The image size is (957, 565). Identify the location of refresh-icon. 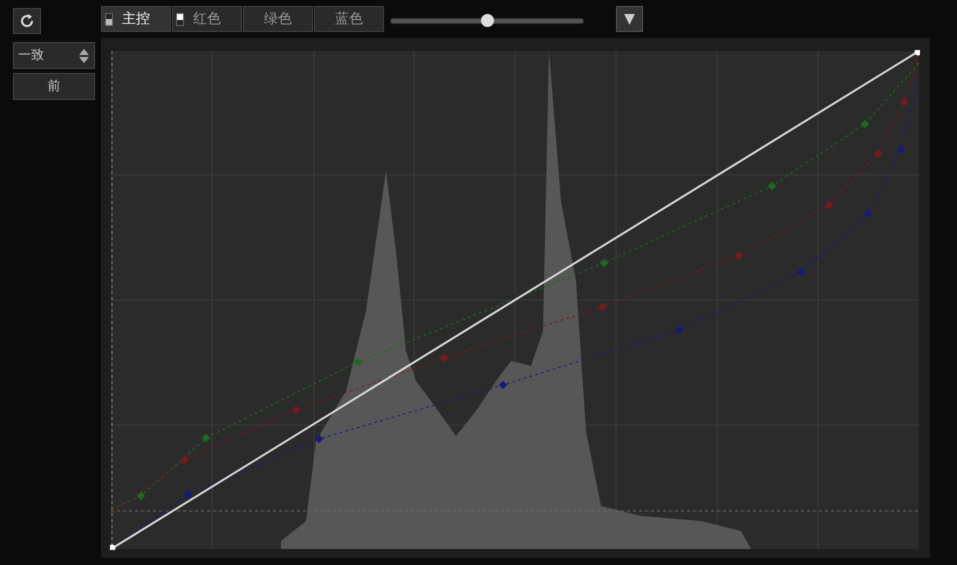
(27, 21).